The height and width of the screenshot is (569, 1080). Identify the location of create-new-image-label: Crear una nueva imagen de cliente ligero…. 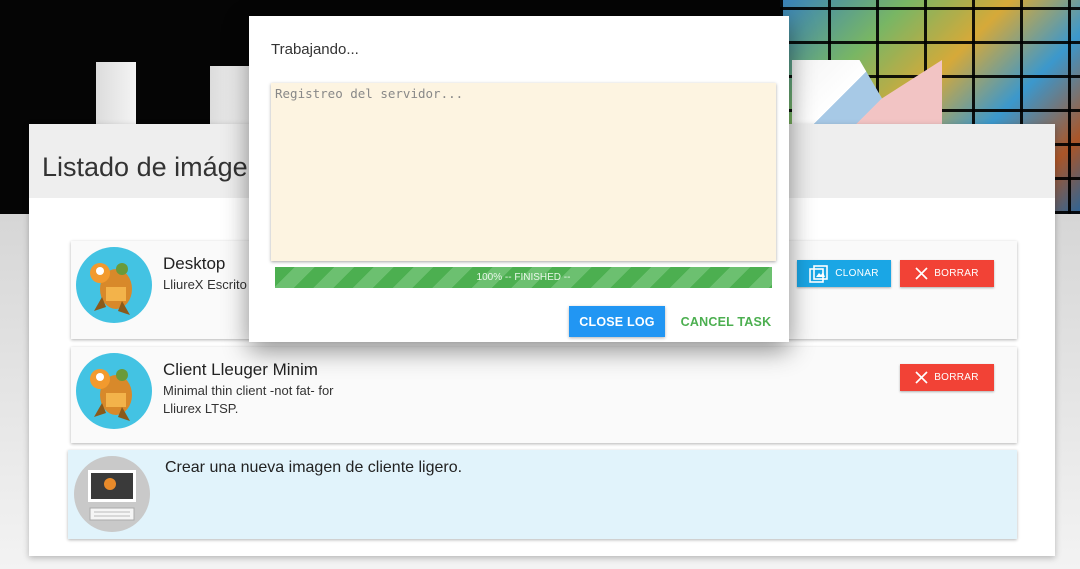
(314, 467).